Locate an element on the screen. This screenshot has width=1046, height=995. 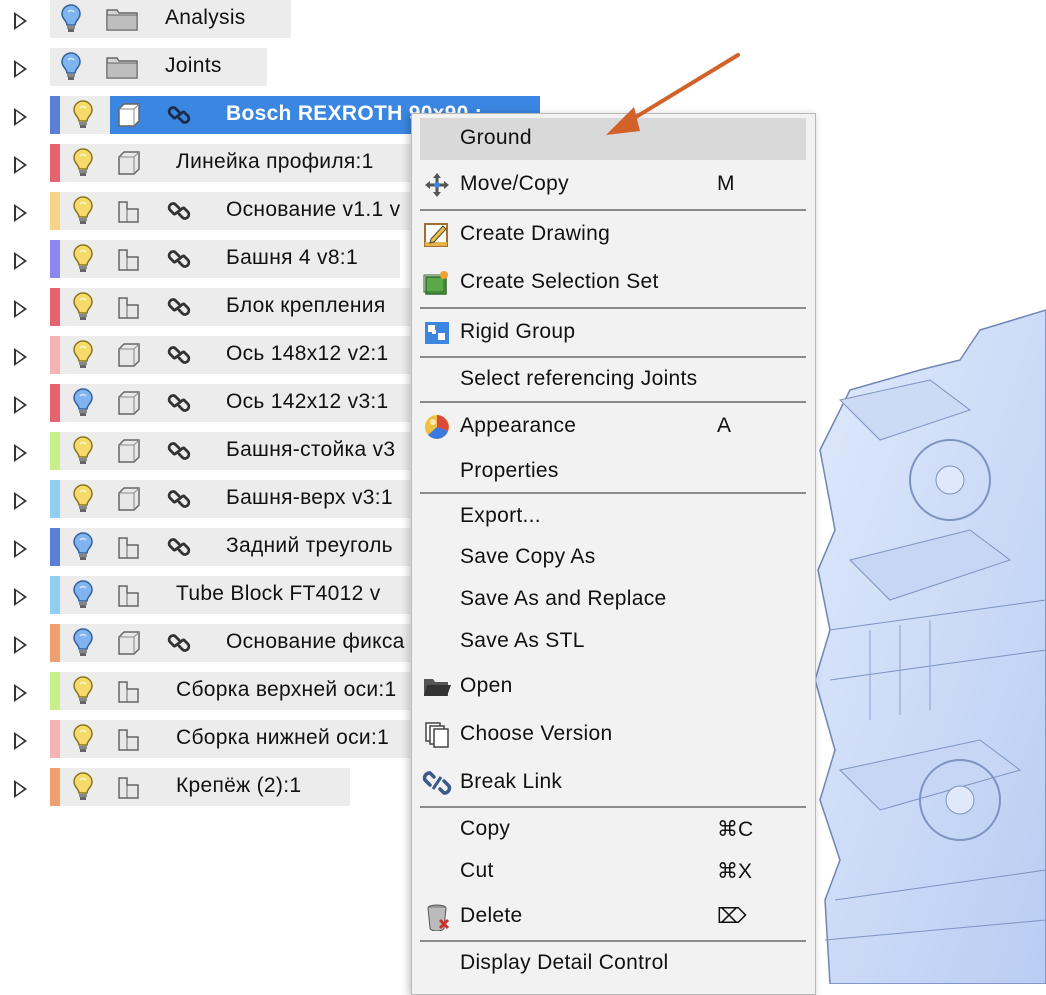
menu-item-display-detail-control: Display Detail Control is located at coordinates (613, 964).